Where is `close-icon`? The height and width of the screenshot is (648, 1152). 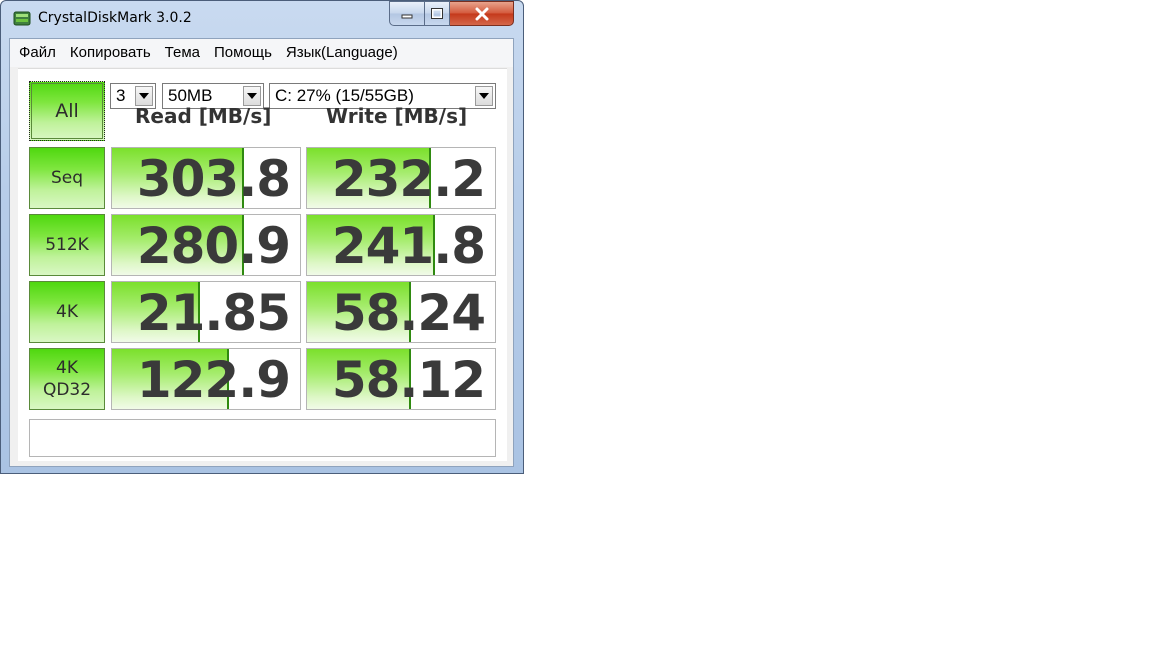 close-icon is located at coordinates (481, 13).